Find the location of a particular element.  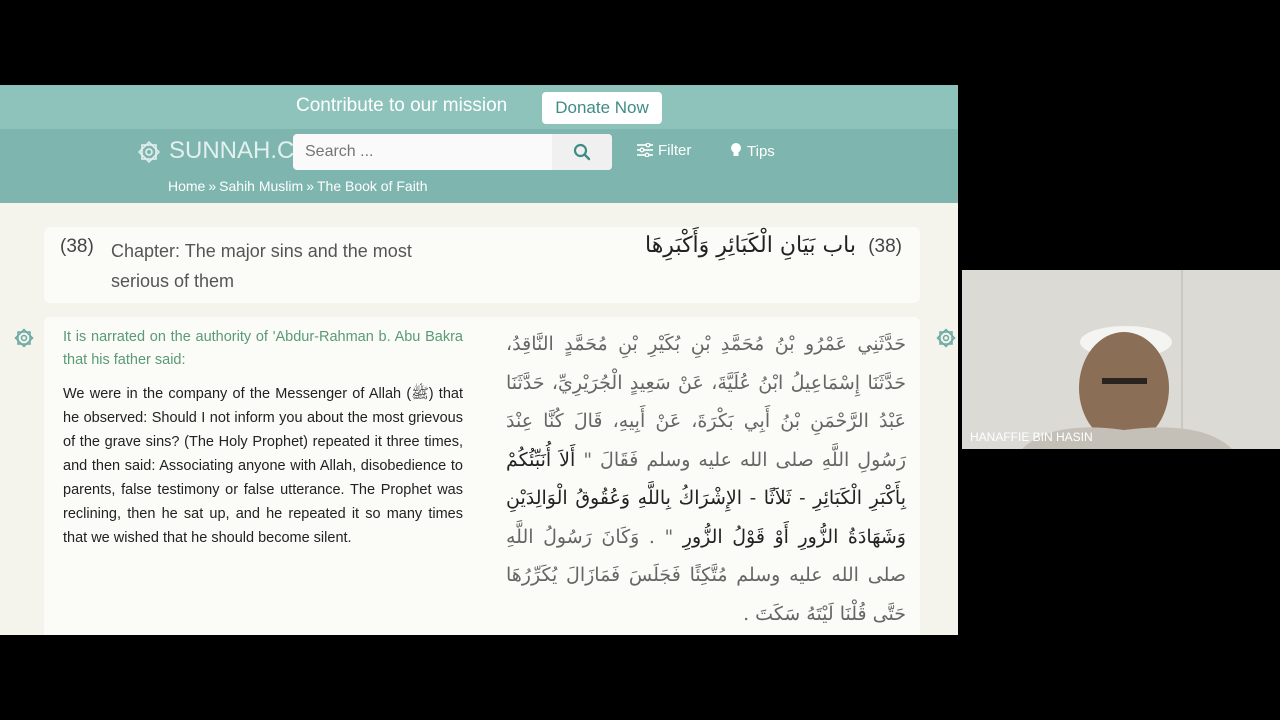

logo-icon is located at coordinates (149, 151).